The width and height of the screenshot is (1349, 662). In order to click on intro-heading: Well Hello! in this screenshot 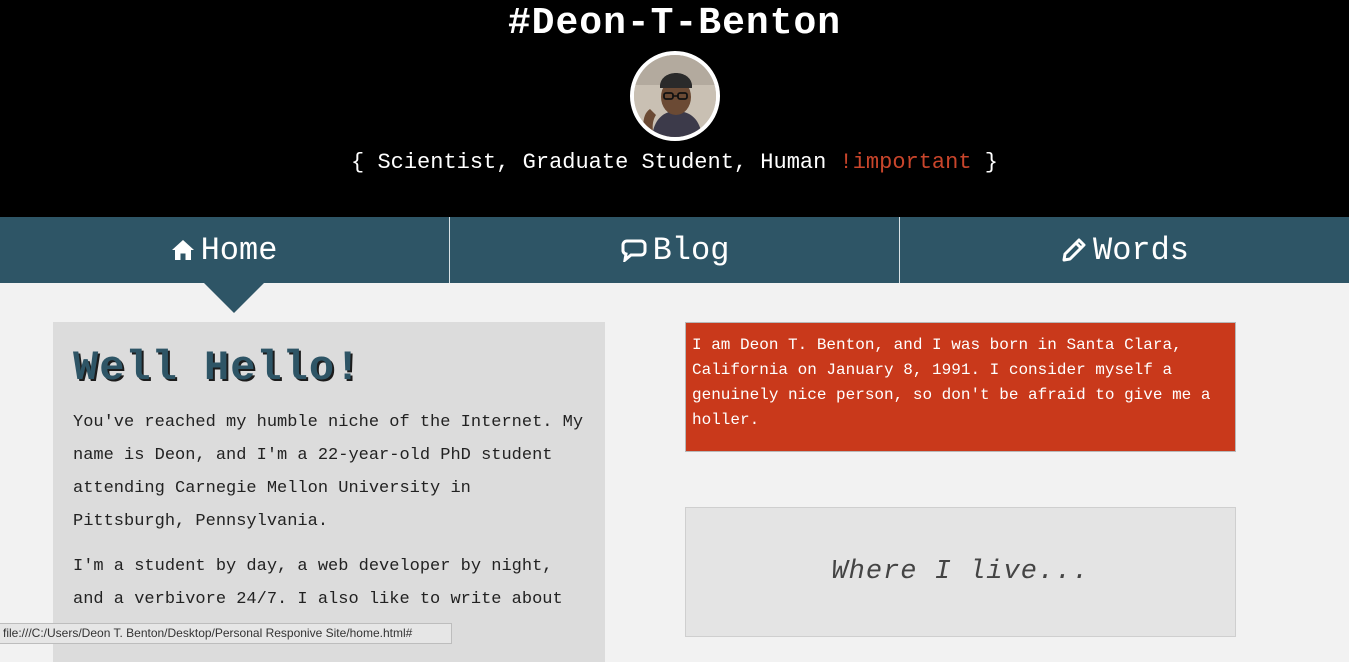, I will do `click(217, 368)`.